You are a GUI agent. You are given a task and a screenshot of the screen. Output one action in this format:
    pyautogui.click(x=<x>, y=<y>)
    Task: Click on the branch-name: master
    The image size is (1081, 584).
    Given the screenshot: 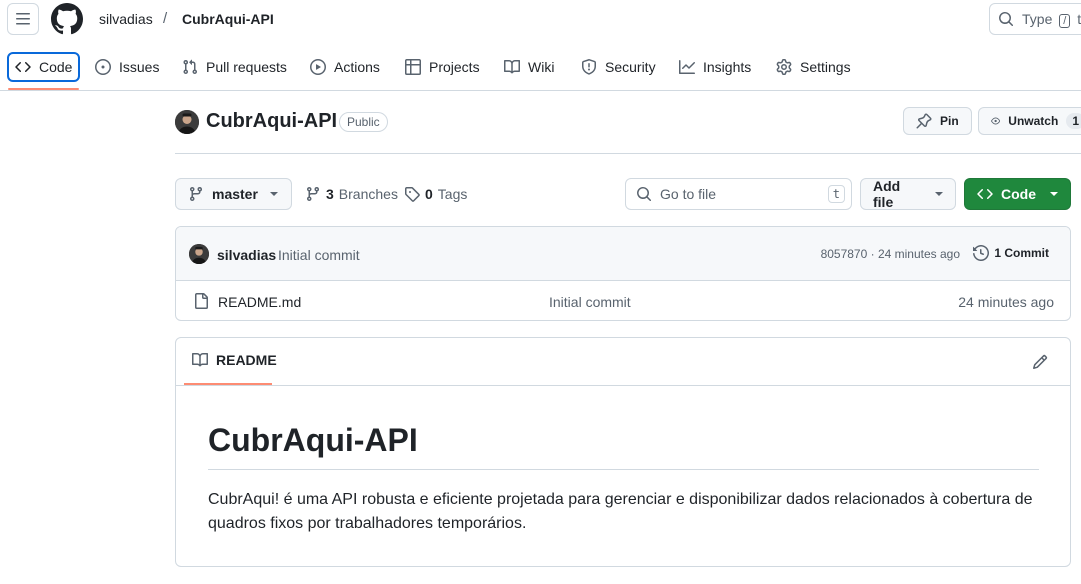 What is the action you would take?
    pyautogui.click(x=235, y=194)
    